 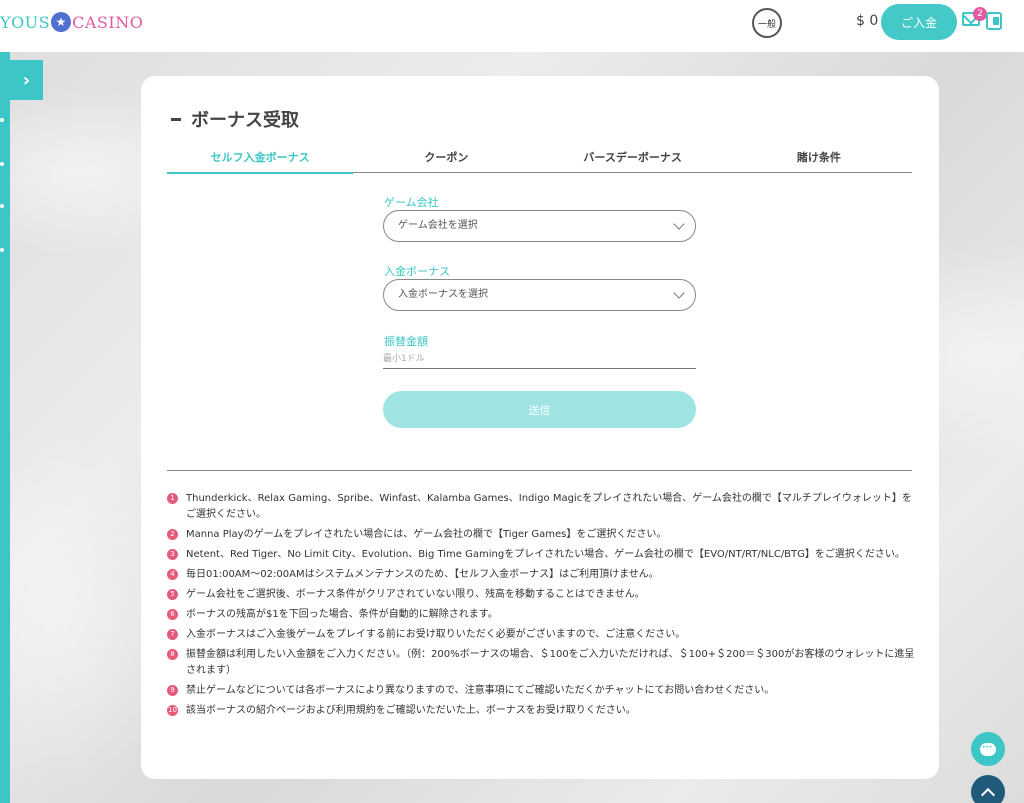 What do you see at coordinates (446, 161) in the screenshot?
I see `tab-coupon: クーポン` at bounding box center [446, 161].